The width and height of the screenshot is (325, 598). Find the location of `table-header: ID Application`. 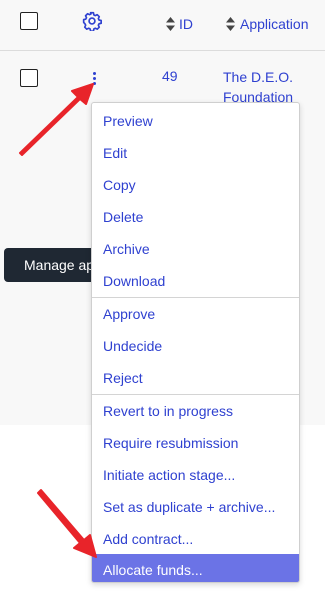

table-header: ID Application is located at coordinates (162, 25).